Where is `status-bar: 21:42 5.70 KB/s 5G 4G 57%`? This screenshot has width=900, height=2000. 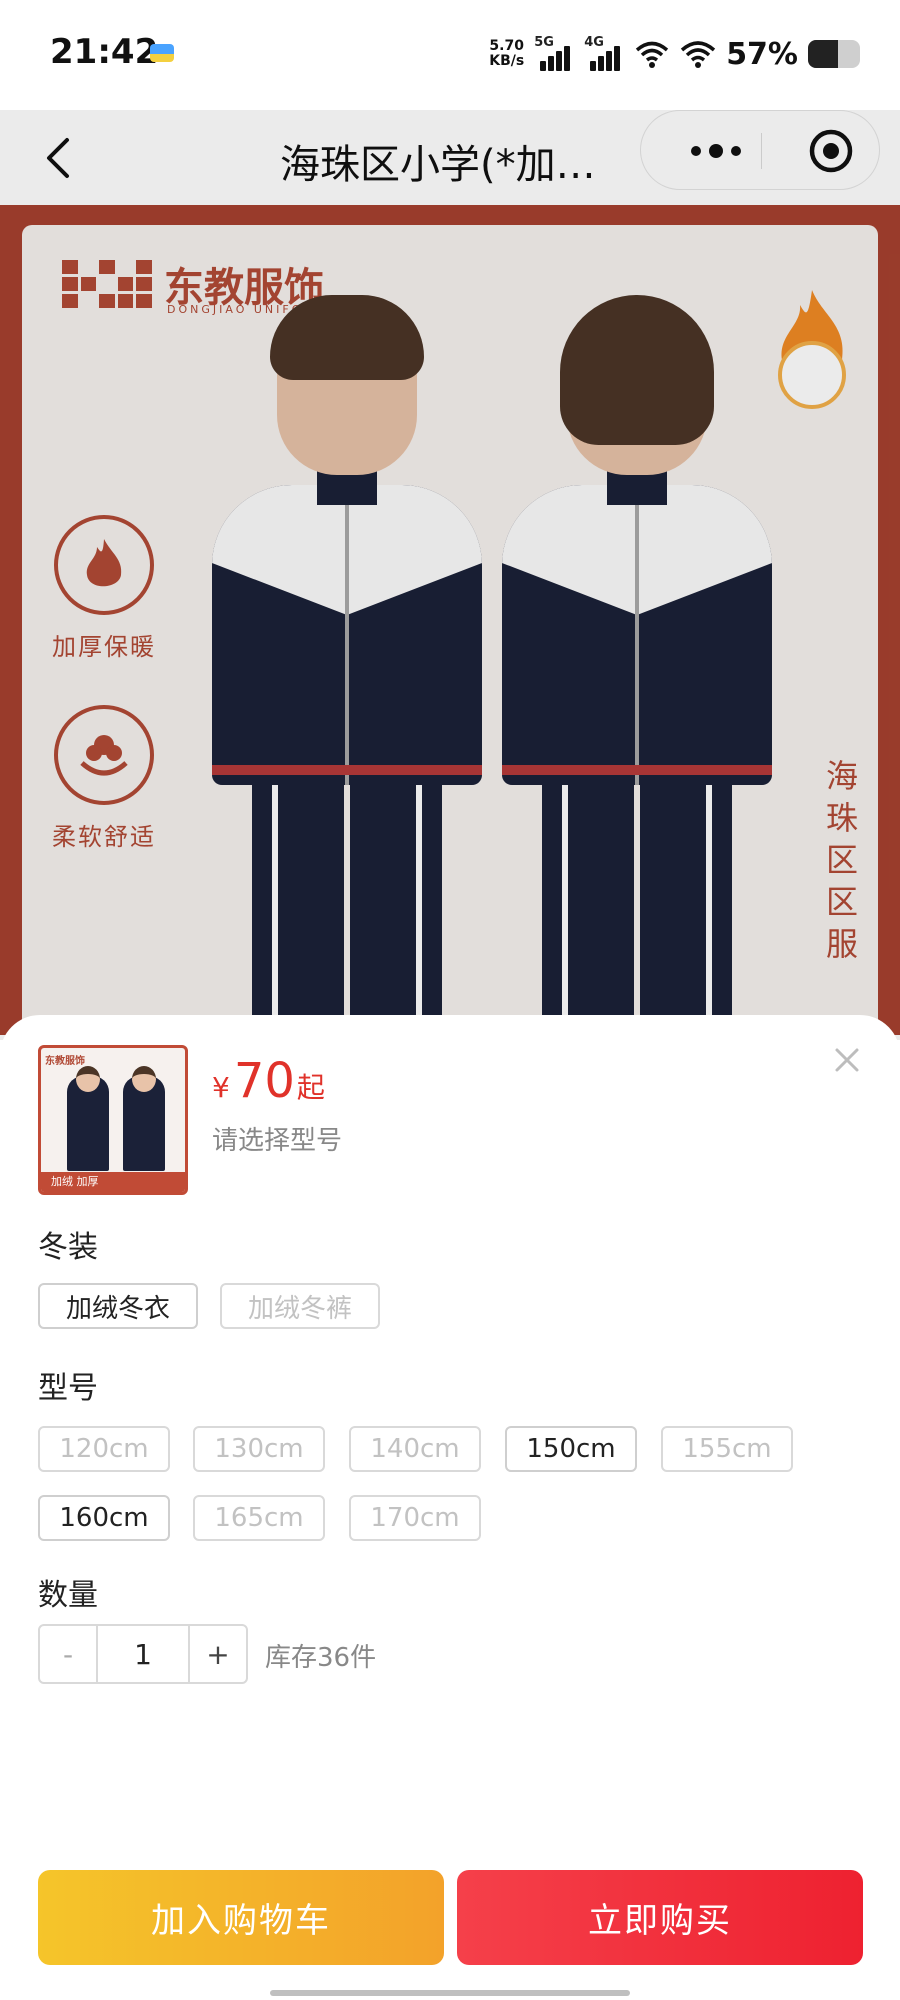 status-bar: 21:42 5.70 KB/s 5G 4G 57% is located at coordinates (450, 55).